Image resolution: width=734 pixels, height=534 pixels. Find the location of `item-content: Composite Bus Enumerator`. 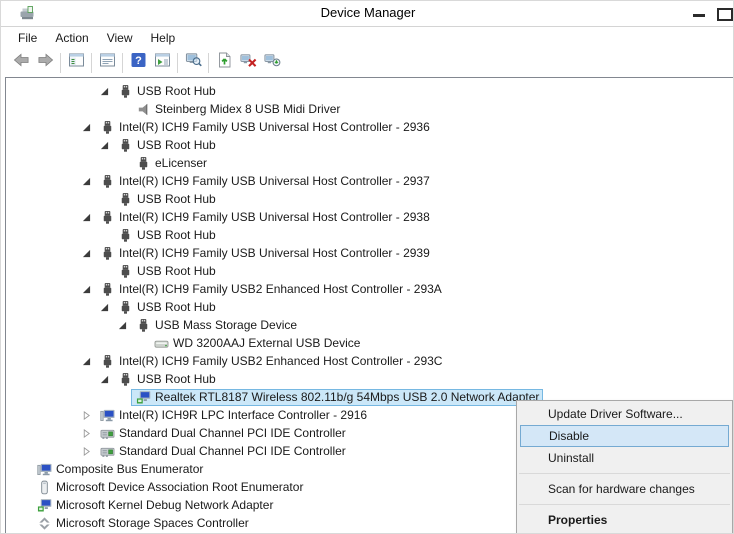

item-content: Composite Bus Enumerator is located at coordinates (119, 469).